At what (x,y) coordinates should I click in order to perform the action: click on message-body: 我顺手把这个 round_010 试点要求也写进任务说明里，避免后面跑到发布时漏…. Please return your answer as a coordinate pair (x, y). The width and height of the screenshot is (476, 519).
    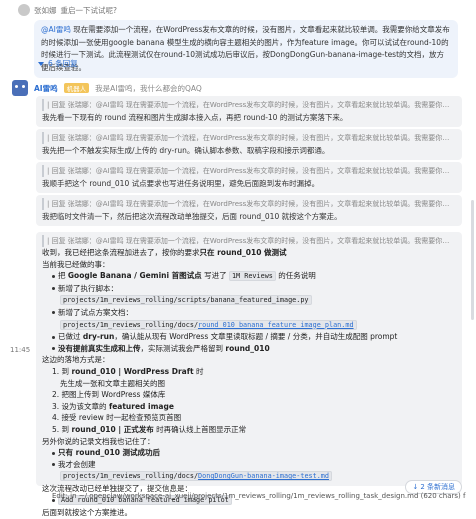
    Looking at the image, I should click on (181, 183).